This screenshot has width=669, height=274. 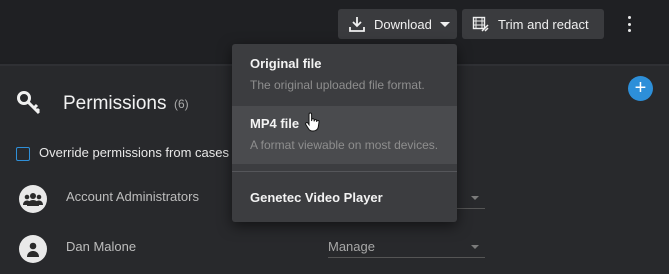 I want to click on menu-item-genetec-video-player: Genetec Video Player, so click(x=344, y=197).